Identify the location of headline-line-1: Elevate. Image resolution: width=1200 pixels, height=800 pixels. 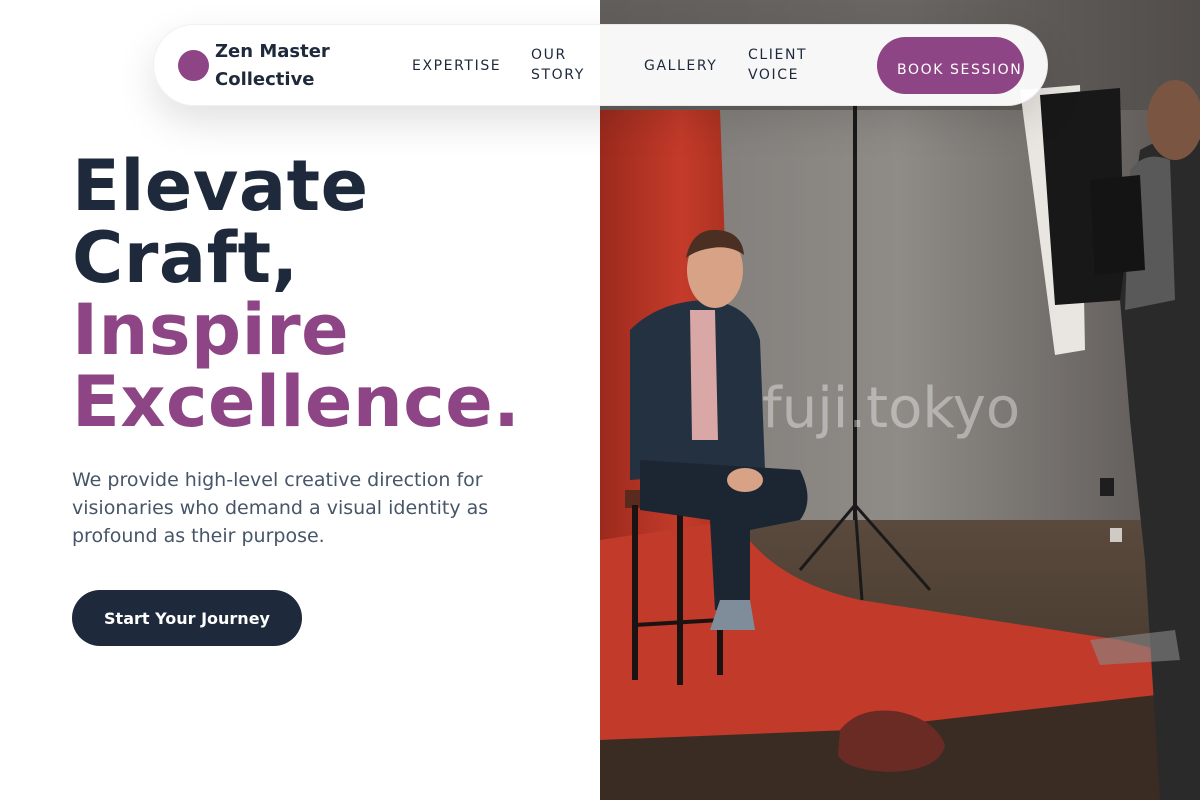
(220, 186).